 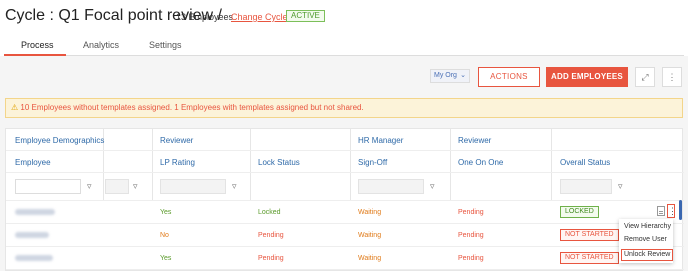 What do you see at coordinates (164, 235) in the screenshot?
I see `lp-rating-cell: No` at bounding box center [164, 235].